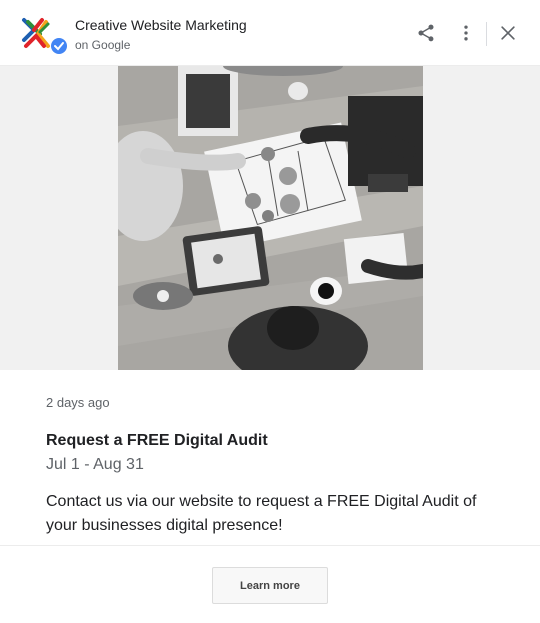  Describe the element at coordinates (157, 440) in the screenshot. I see `post-title: Request a FREE Digital Audit` at that location.